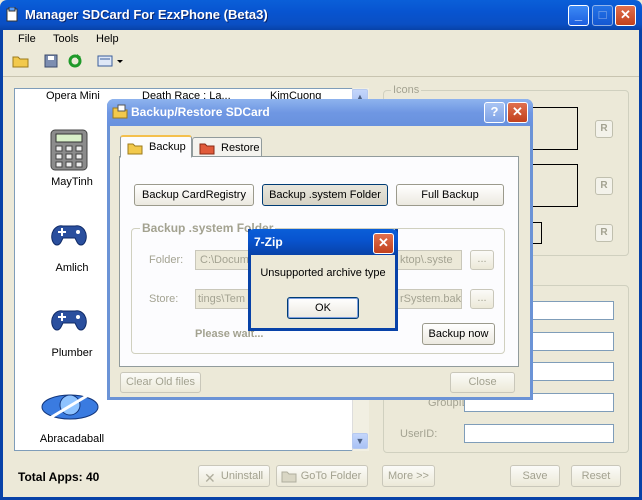 The image size is (642, 500). What do you see at coordinates (210, 478) in the screenshot?
I see `x-icon: ✕` at bounding box center [210, 478].